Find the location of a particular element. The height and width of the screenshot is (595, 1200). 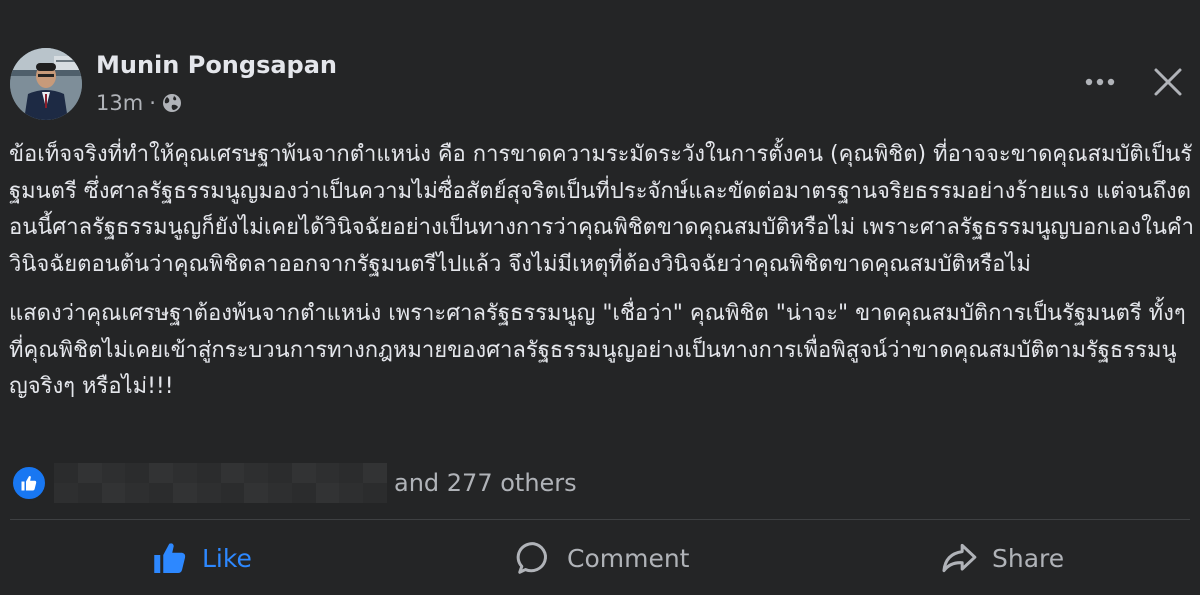

more-options-button is located at coordinates (1100, 82).